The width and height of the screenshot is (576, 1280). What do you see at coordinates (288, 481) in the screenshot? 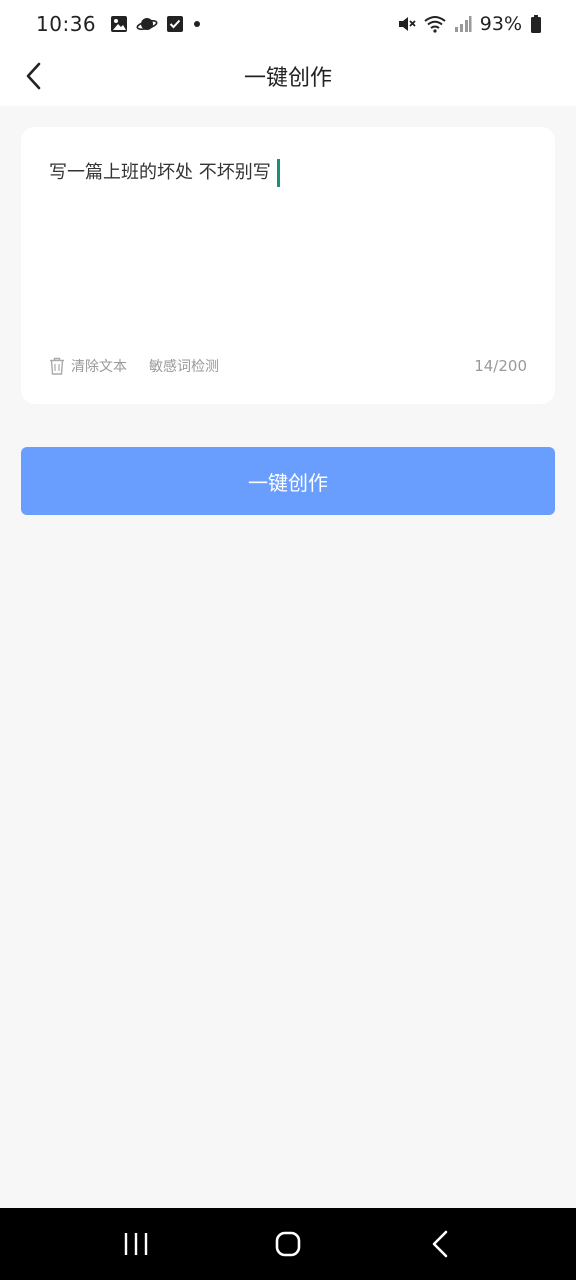
I see `create-button: 一键创作` at bounding box center [288, 481].